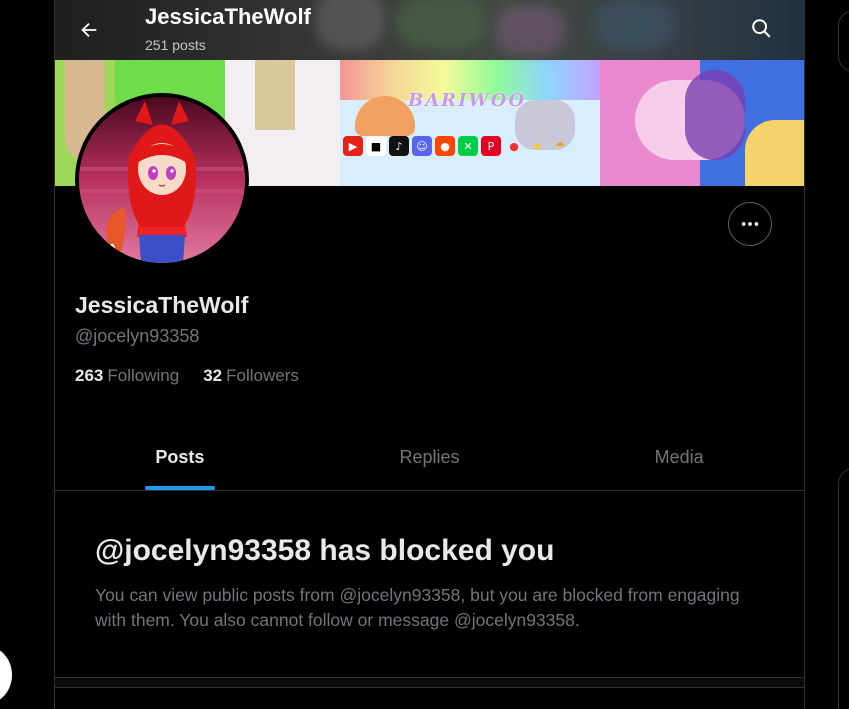  Describe the element at coordinates (560, 146) in the screenshot. I see `rainbow-icon: ☂` at that location.